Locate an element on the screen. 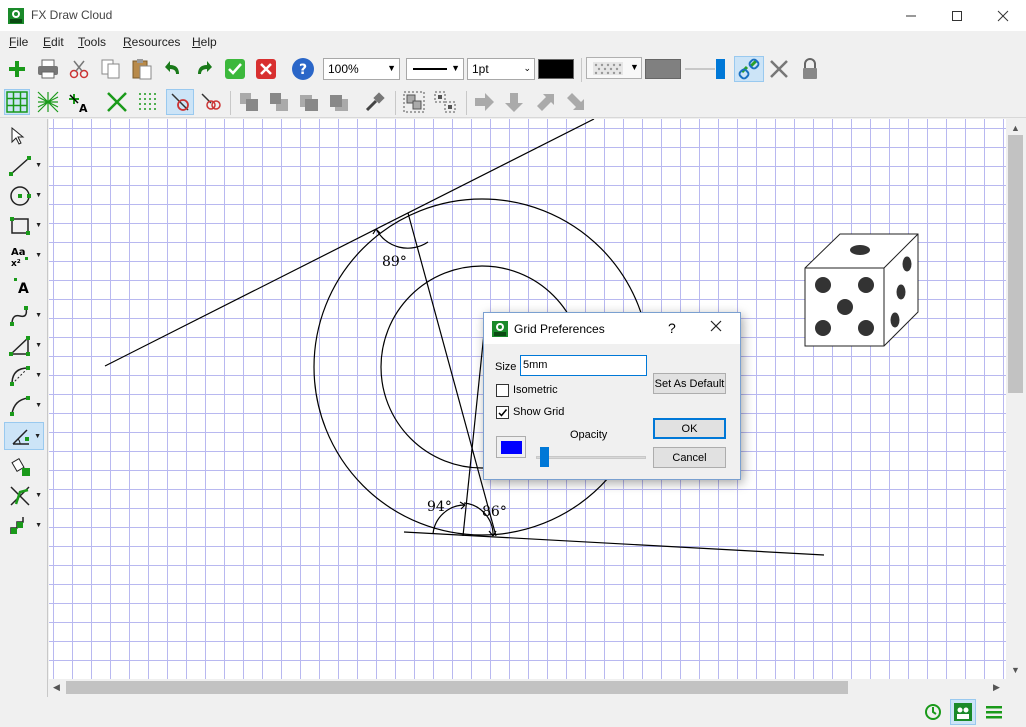 This screenshot has width=1026, height=727. vertical-scroll-thumb is located at coordinates (1015, 264).